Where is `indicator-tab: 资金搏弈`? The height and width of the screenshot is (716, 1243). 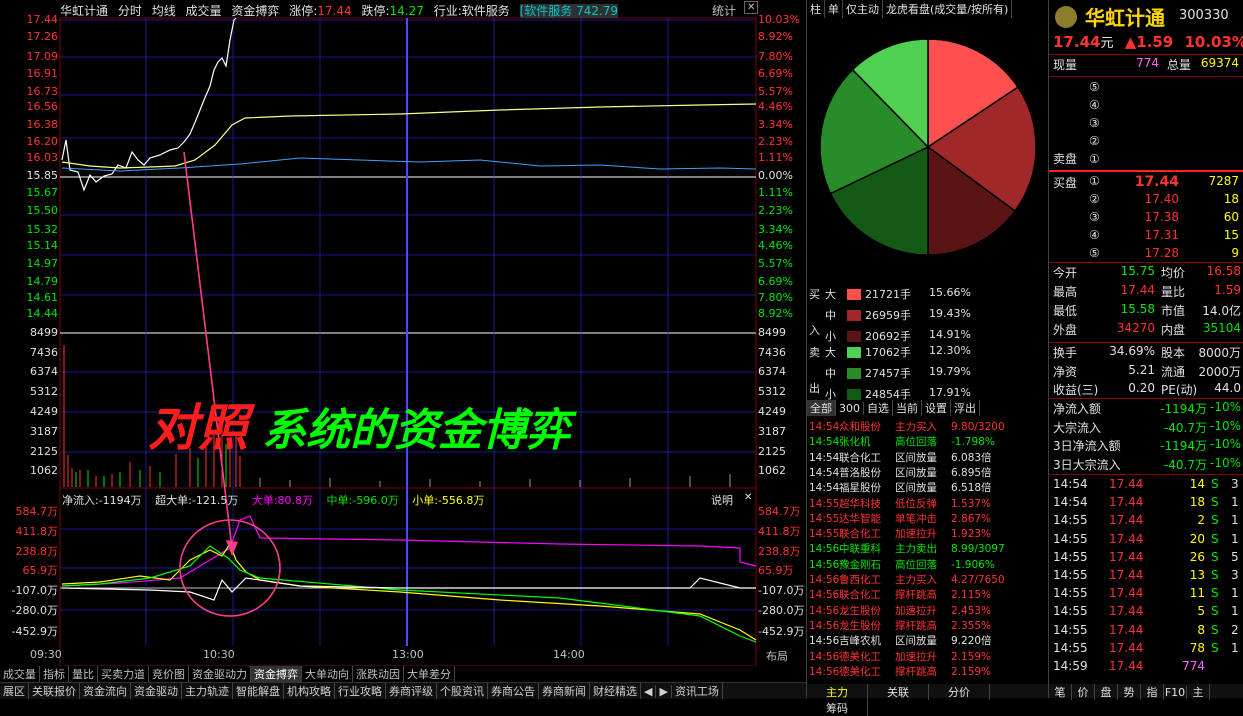
indicator-tab: 资金搏弈 is located at coordinates (276, 674).